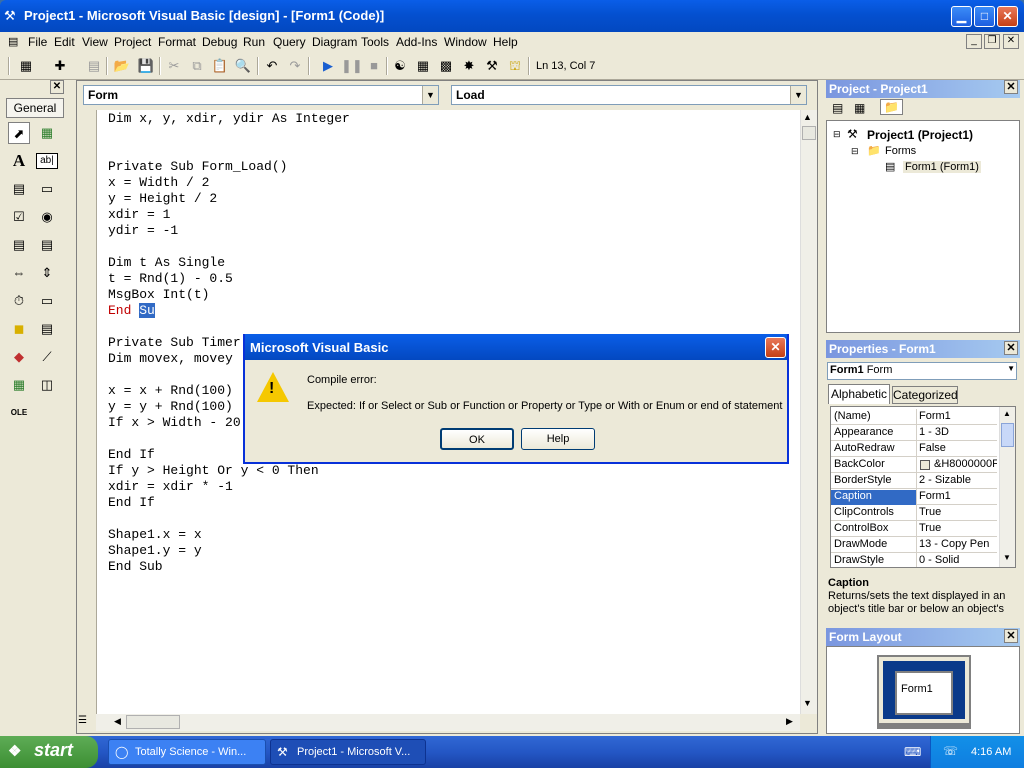 This screenshot has height=768, width=1024. Describe the element at coordinates (47, 357) in the screenshot. I see `line-icon: ⟋` at that location.